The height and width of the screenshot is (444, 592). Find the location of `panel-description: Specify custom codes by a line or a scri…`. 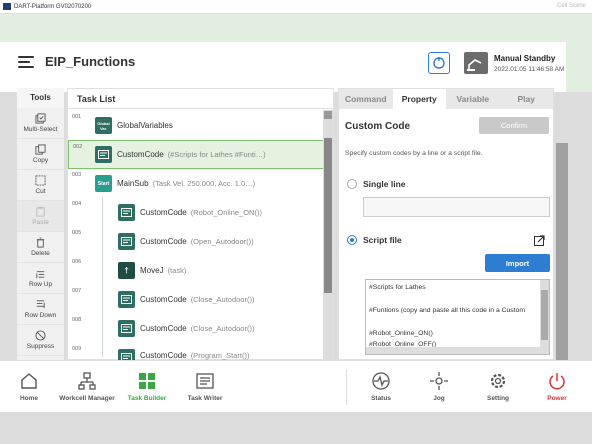

panel-description: Specify custom codes by a line or a scri… is located at coordinates (414, 153).